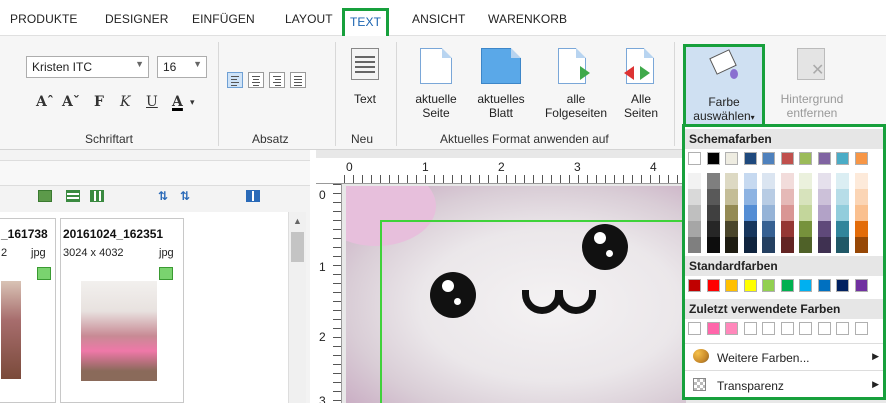 This screenshot has width=886, height=403. What do you see at coordinates (784, 385) in the screenshot?
I see `transparency-item: Transparenz ▶` at bounding box center [784, 385].